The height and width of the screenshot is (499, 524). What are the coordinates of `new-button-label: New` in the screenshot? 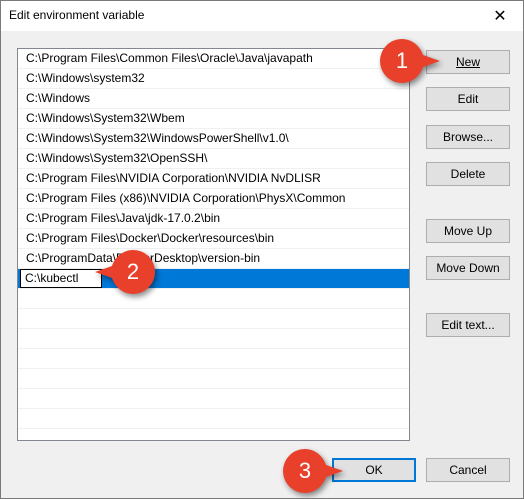 It's located at (467, 62).